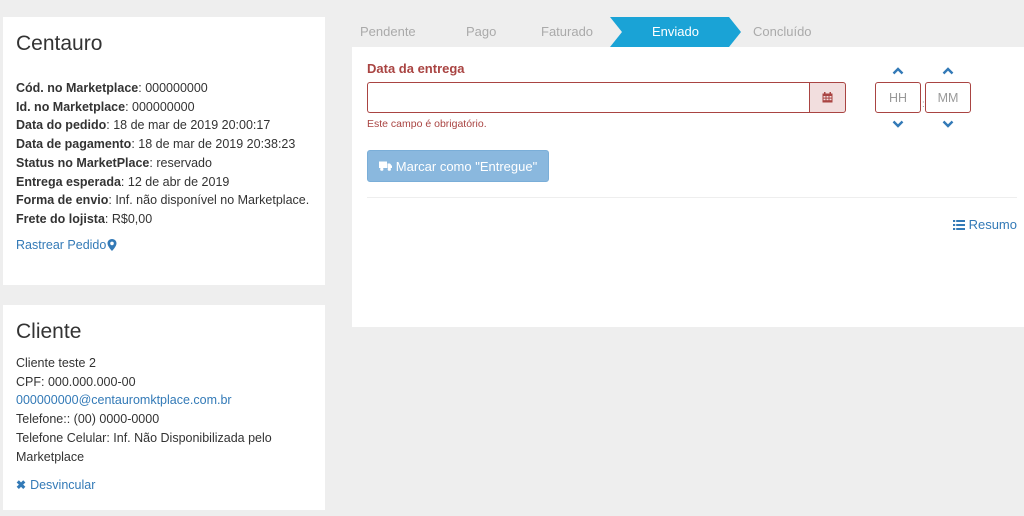 This screenshot has width=1024, height=516. I want to click on client-phone: Telefone:: (00) 0000-0000, so click(88, 419).